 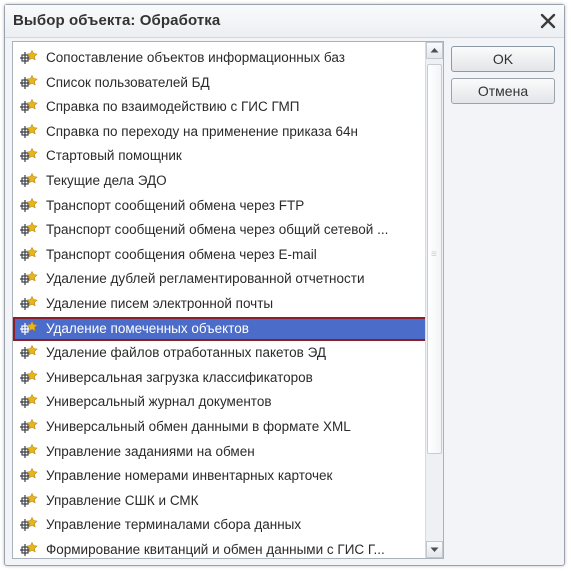 What do you see at coordinates (106, 180) in the screenshot?
I see `list-item-label: Текущие дела ЭДО` at bounding box center [106, 180].